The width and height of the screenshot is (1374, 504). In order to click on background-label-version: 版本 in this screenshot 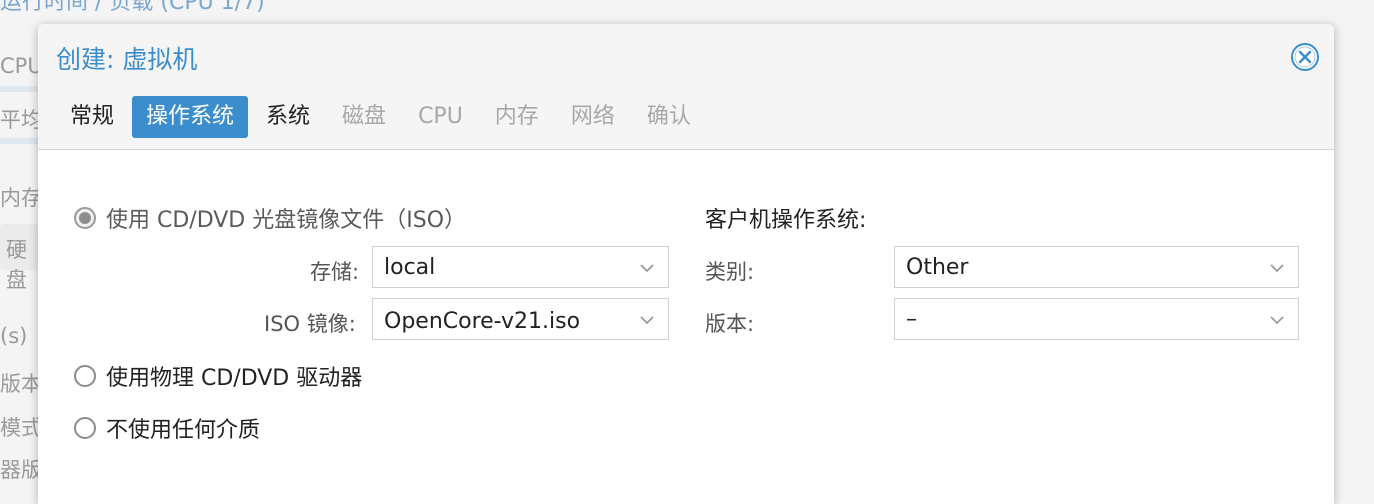, I will do `click(21, 384)`.